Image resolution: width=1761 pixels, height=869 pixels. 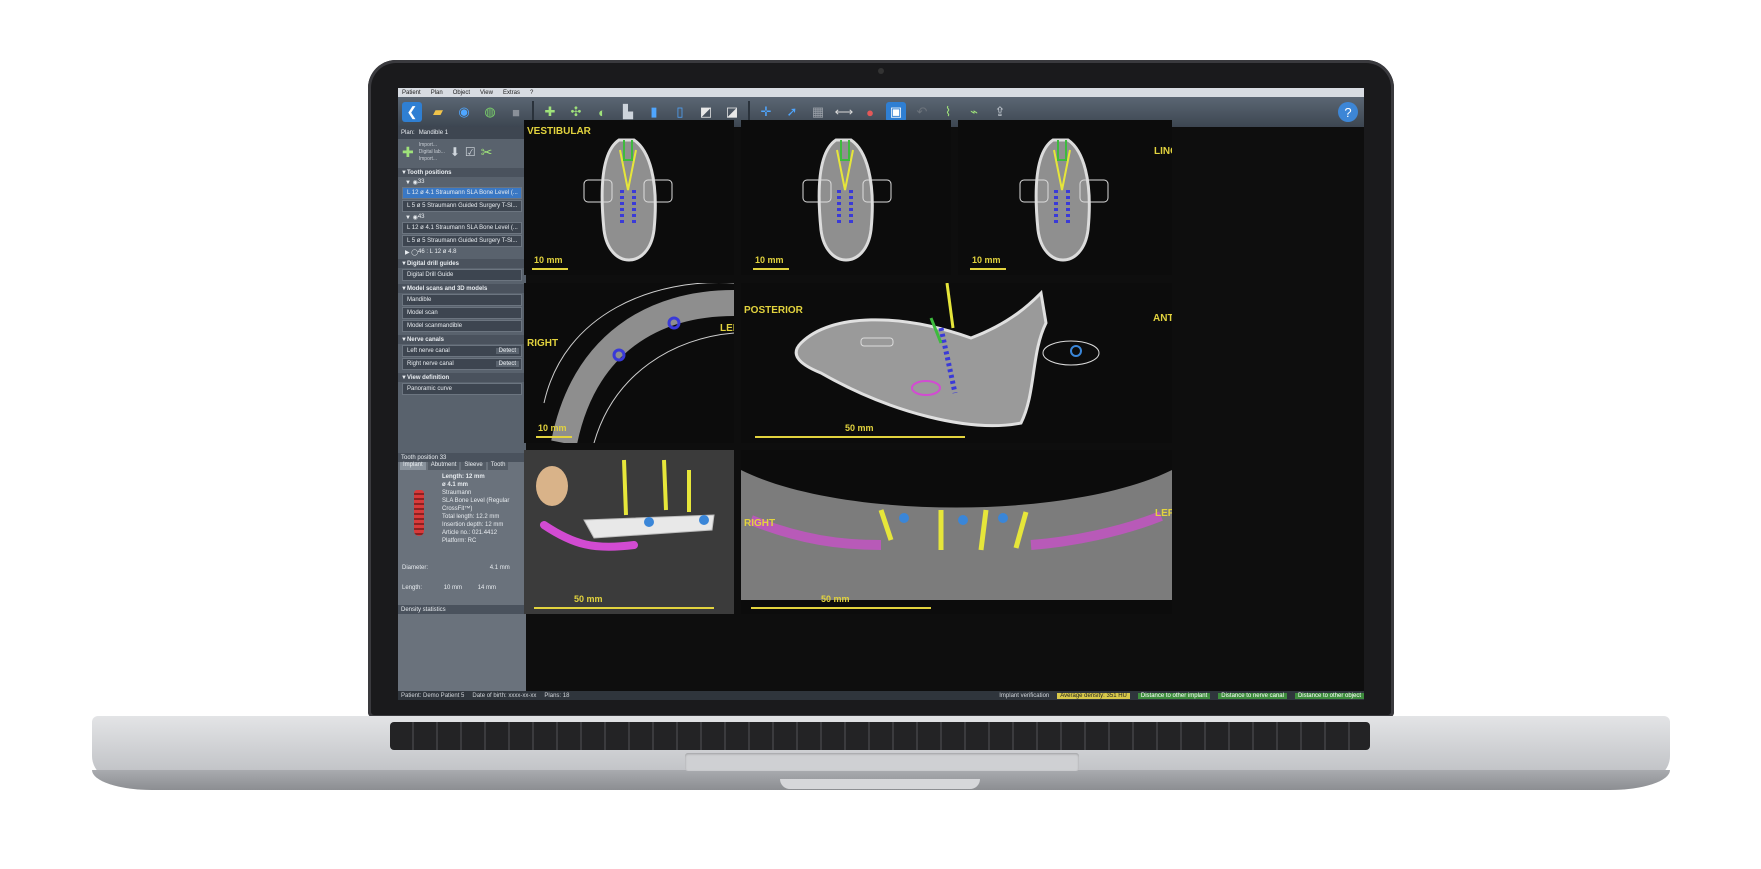 What do you see at coordinates (461, 93) in the screenshot?
I see `menu-object: Object` at bounding box center [461, 93].